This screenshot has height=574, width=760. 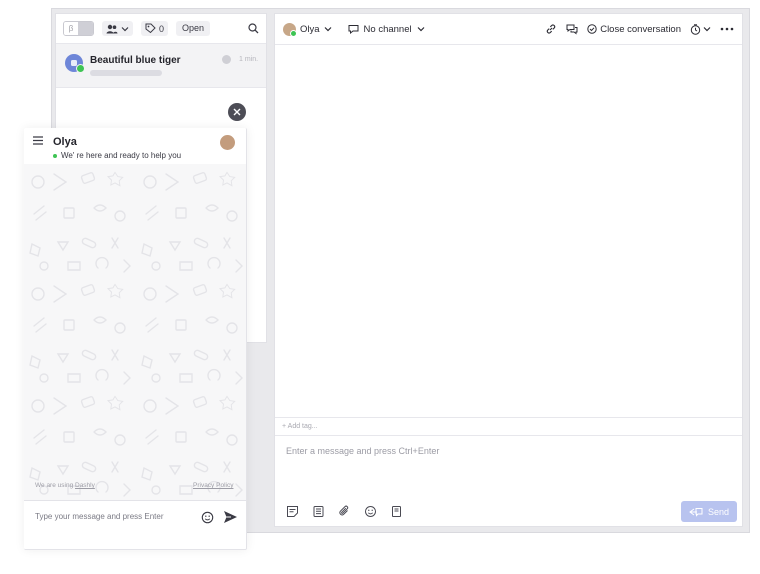 What do you see at coordinates (290, 29) in the screenshot?
I see `agent-avatar` at bounding box center [290, 29].